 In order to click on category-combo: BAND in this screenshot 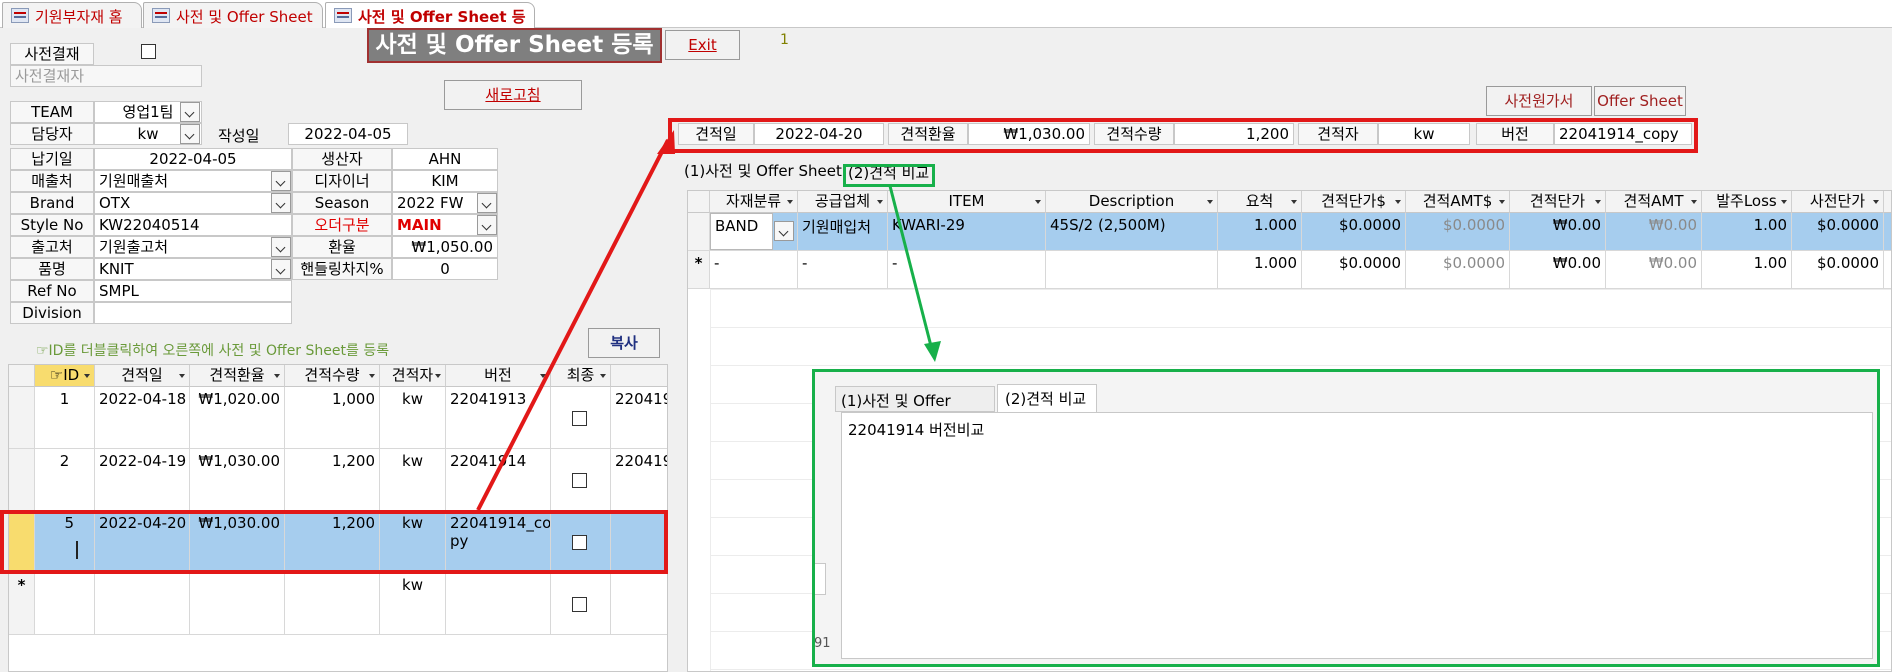, I will do `click(741, 231)`.